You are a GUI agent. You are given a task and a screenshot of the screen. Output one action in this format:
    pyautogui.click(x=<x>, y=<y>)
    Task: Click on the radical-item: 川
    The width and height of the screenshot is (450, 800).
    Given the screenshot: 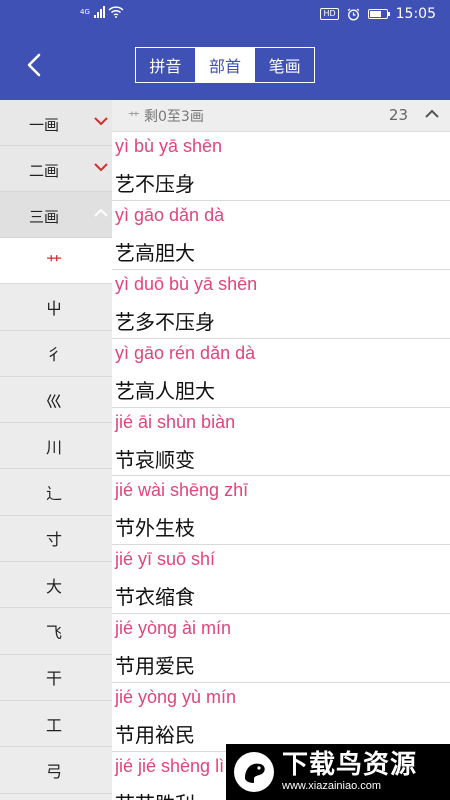 What is the action you would take?
    pyautogui.click(x=56, y=446)
    